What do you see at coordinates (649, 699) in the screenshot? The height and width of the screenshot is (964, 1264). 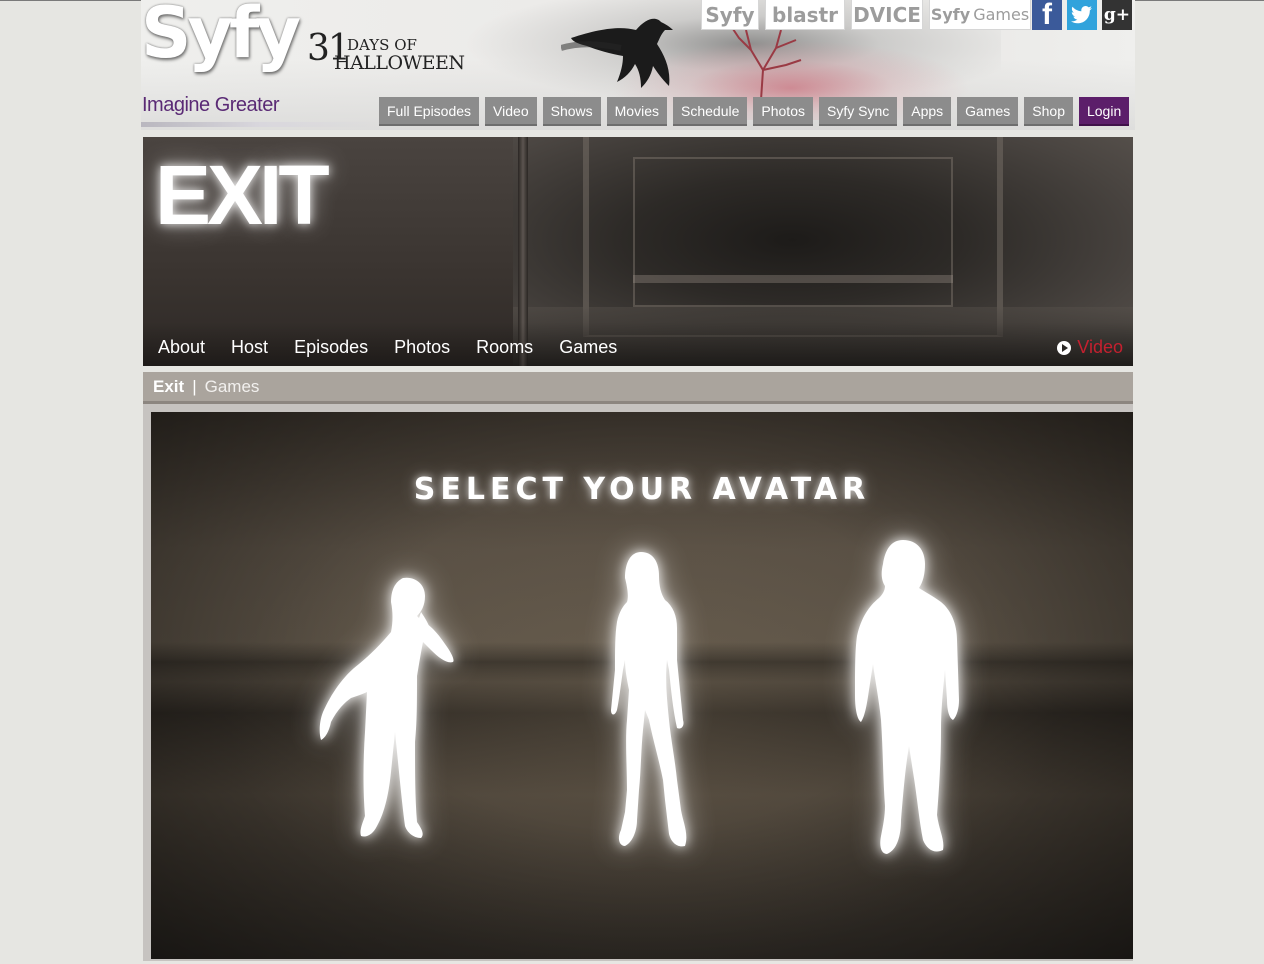 I see `female-silhouette-icon` at bounding box center [649, 699].